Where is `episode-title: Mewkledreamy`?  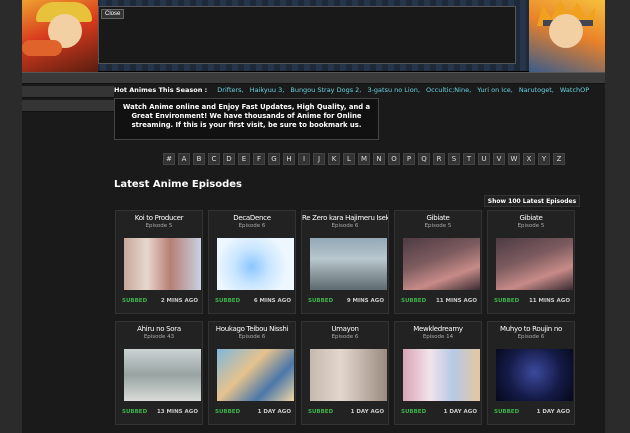 episode-title: Mewkledreamy is located at coordinates (438, 329).